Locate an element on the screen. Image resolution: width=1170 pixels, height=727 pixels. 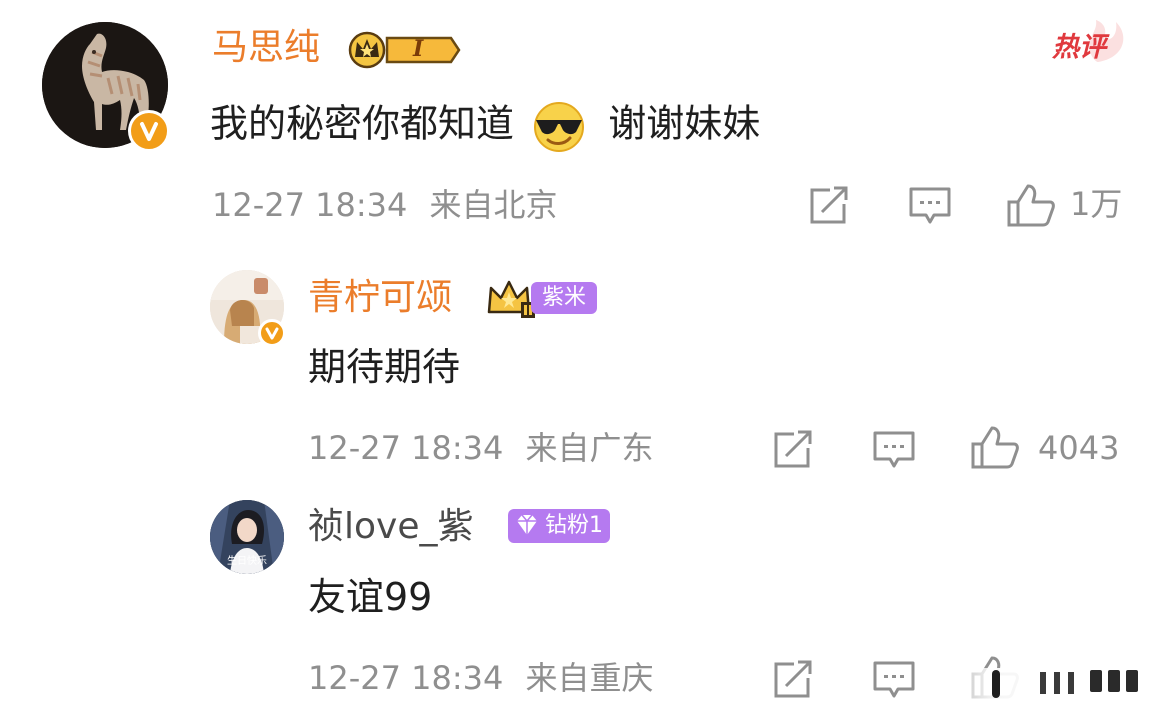
username: 马思纯 is located at coordinates (266, 48).